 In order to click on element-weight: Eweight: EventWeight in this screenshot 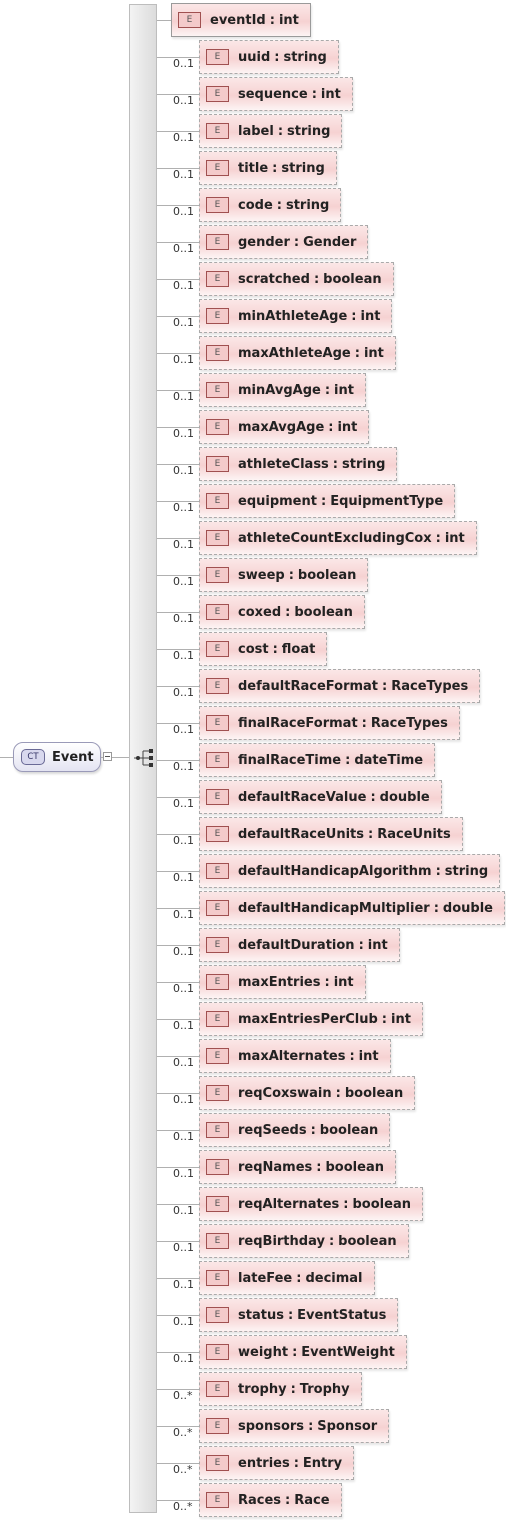, I will do `click(303, 1352)`.